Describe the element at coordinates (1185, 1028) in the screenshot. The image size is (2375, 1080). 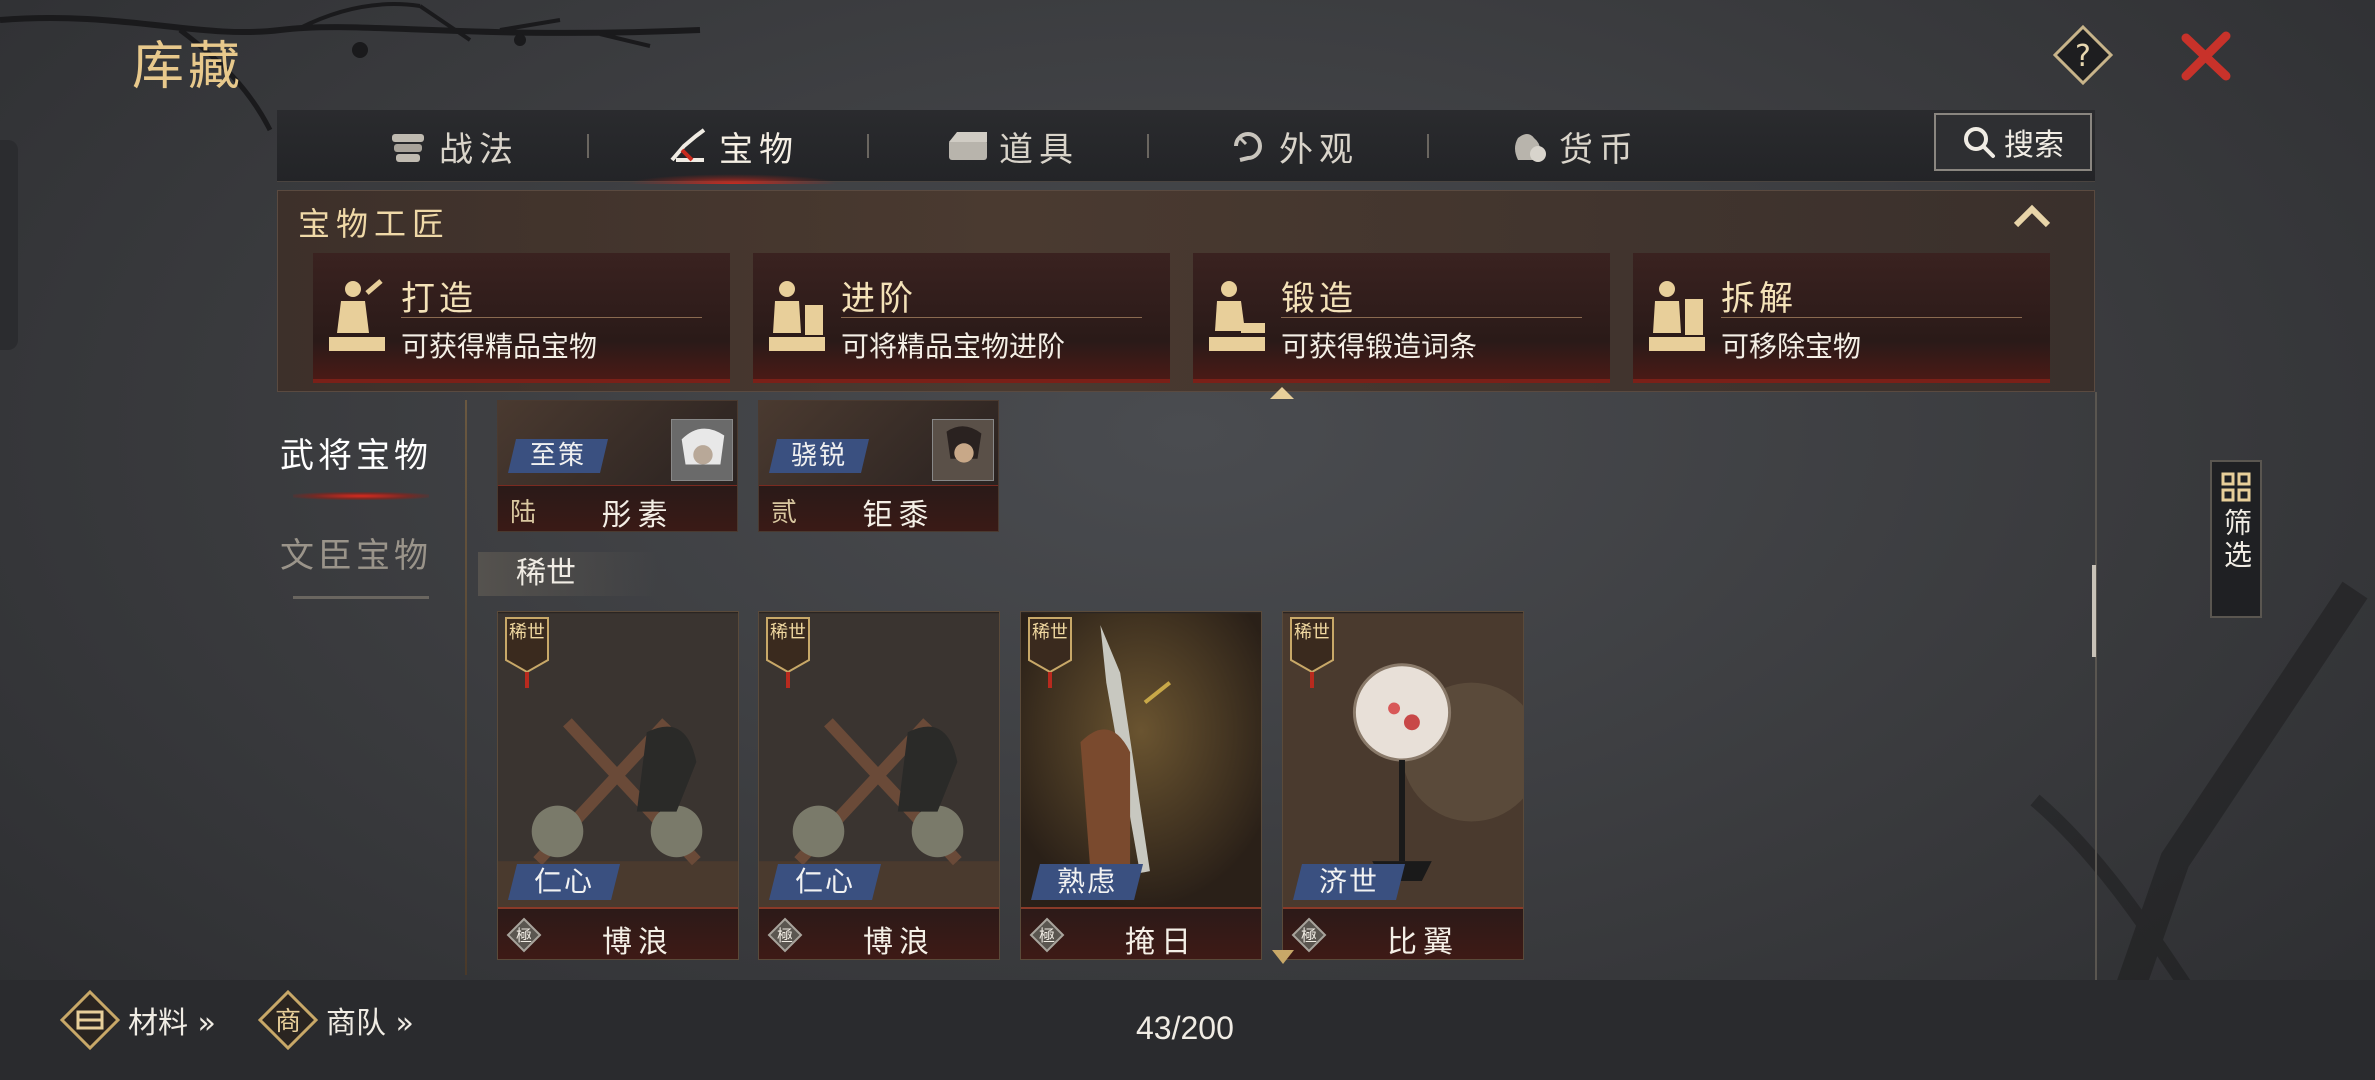
I see `inventory-counter: 43/200` at that location.